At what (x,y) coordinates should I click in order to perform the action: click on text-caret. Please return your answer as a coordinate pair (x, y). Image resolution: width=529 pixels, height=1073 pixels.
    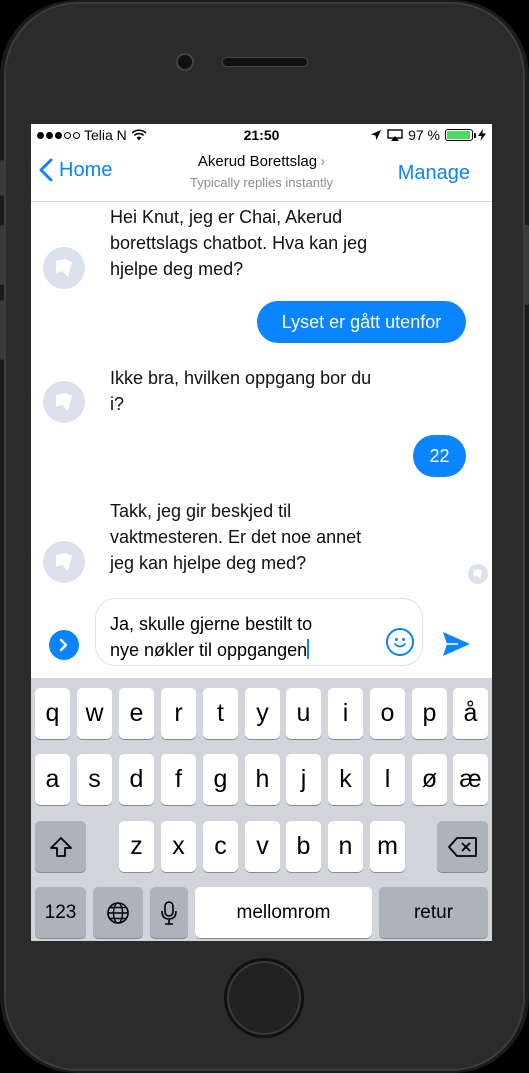
    Looking at the image, I should click on (308, 649).